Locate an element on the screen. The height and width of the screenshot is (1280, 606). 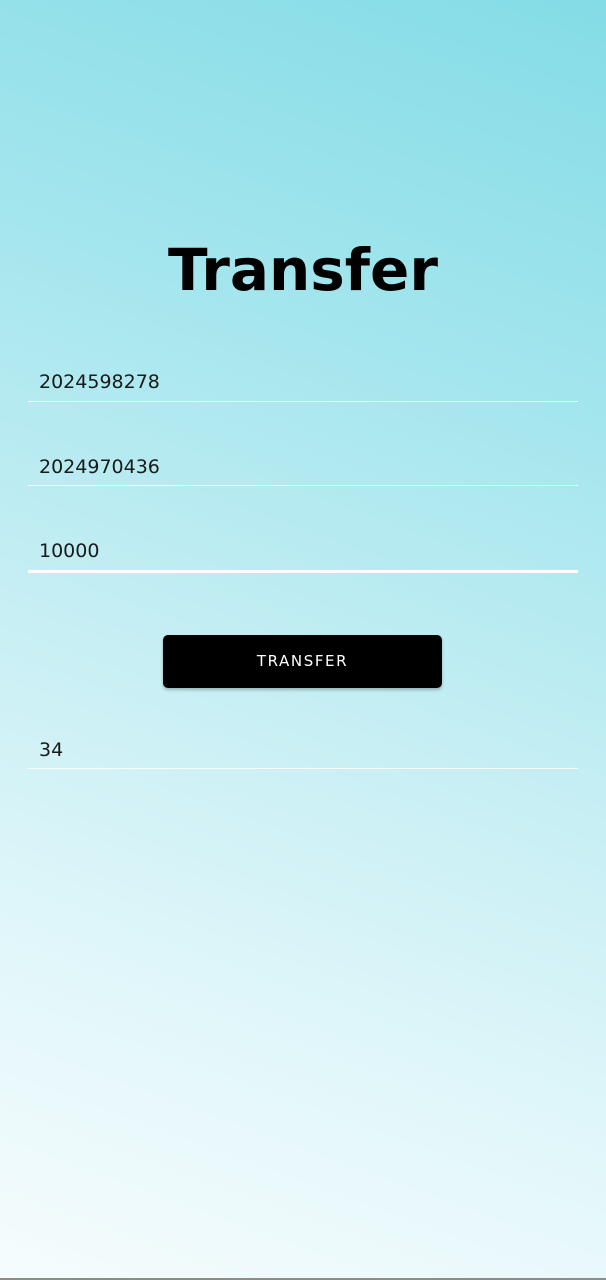
transfer-button: TRANSFER is located at coordinates (302, 661).